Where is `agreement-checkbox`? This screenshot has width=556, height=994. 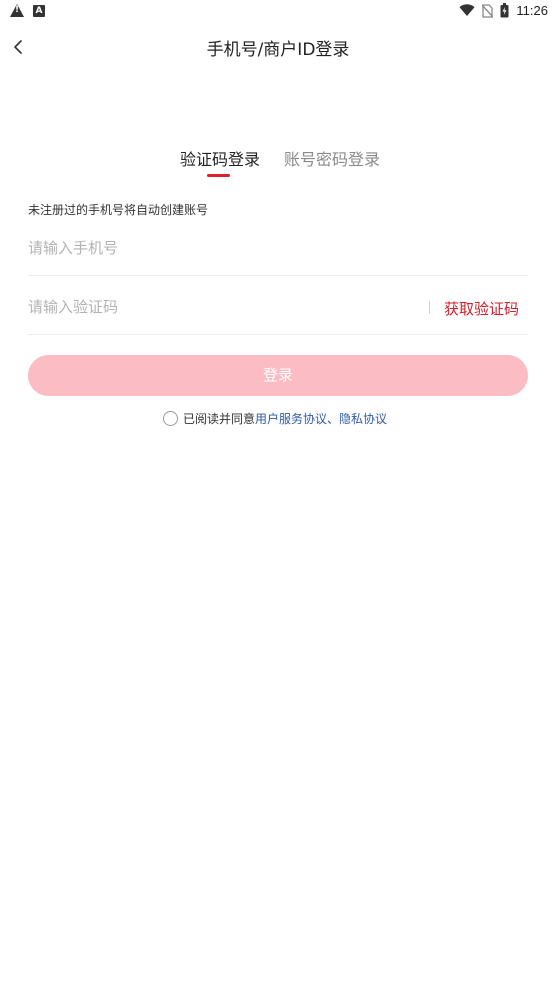
agreement-checkbox is located at coordinates (170, 418).